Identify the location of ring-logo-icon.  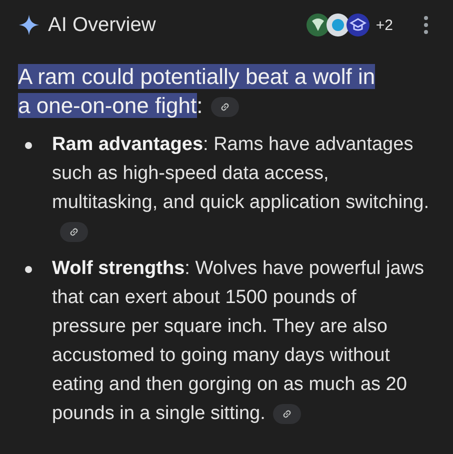
(338, 25).